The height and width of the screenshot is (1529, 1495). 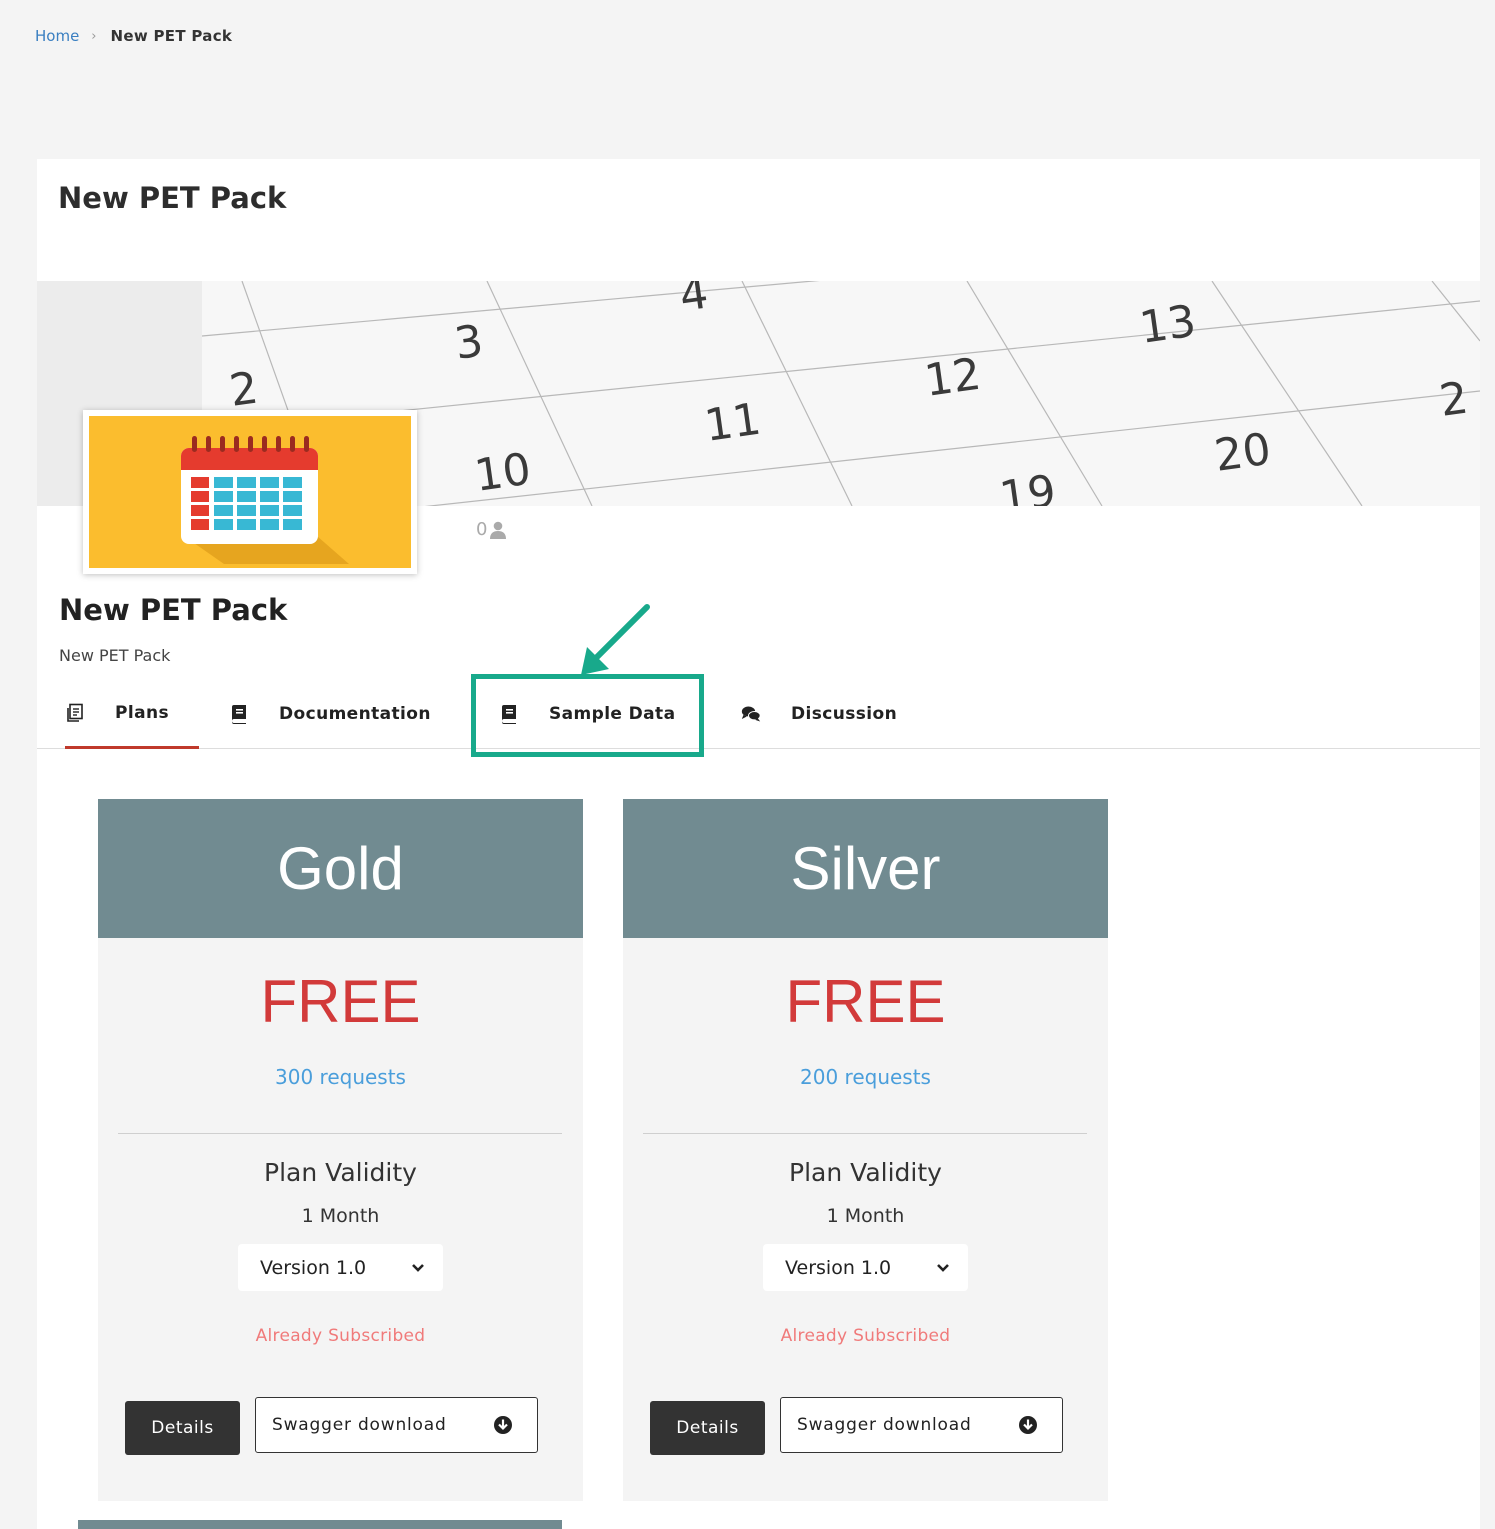 What do you see at coordinates (865, 1077) in the screenshot?
I see `plan-requests: 200 requests` at bounding box center [865, 1077].